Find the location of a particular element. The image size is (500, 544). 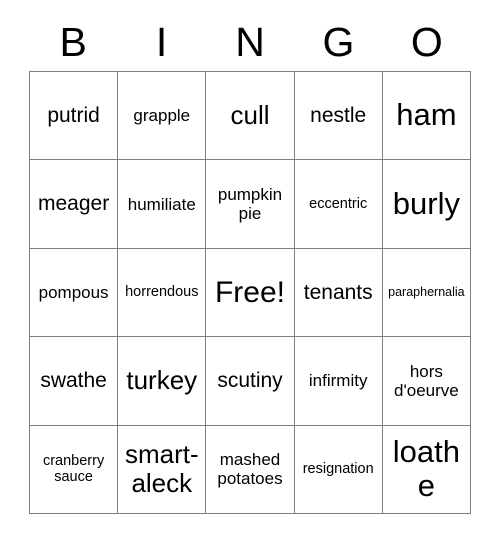

bingo-cell-label: swathe is located at coordinates (73, 381).